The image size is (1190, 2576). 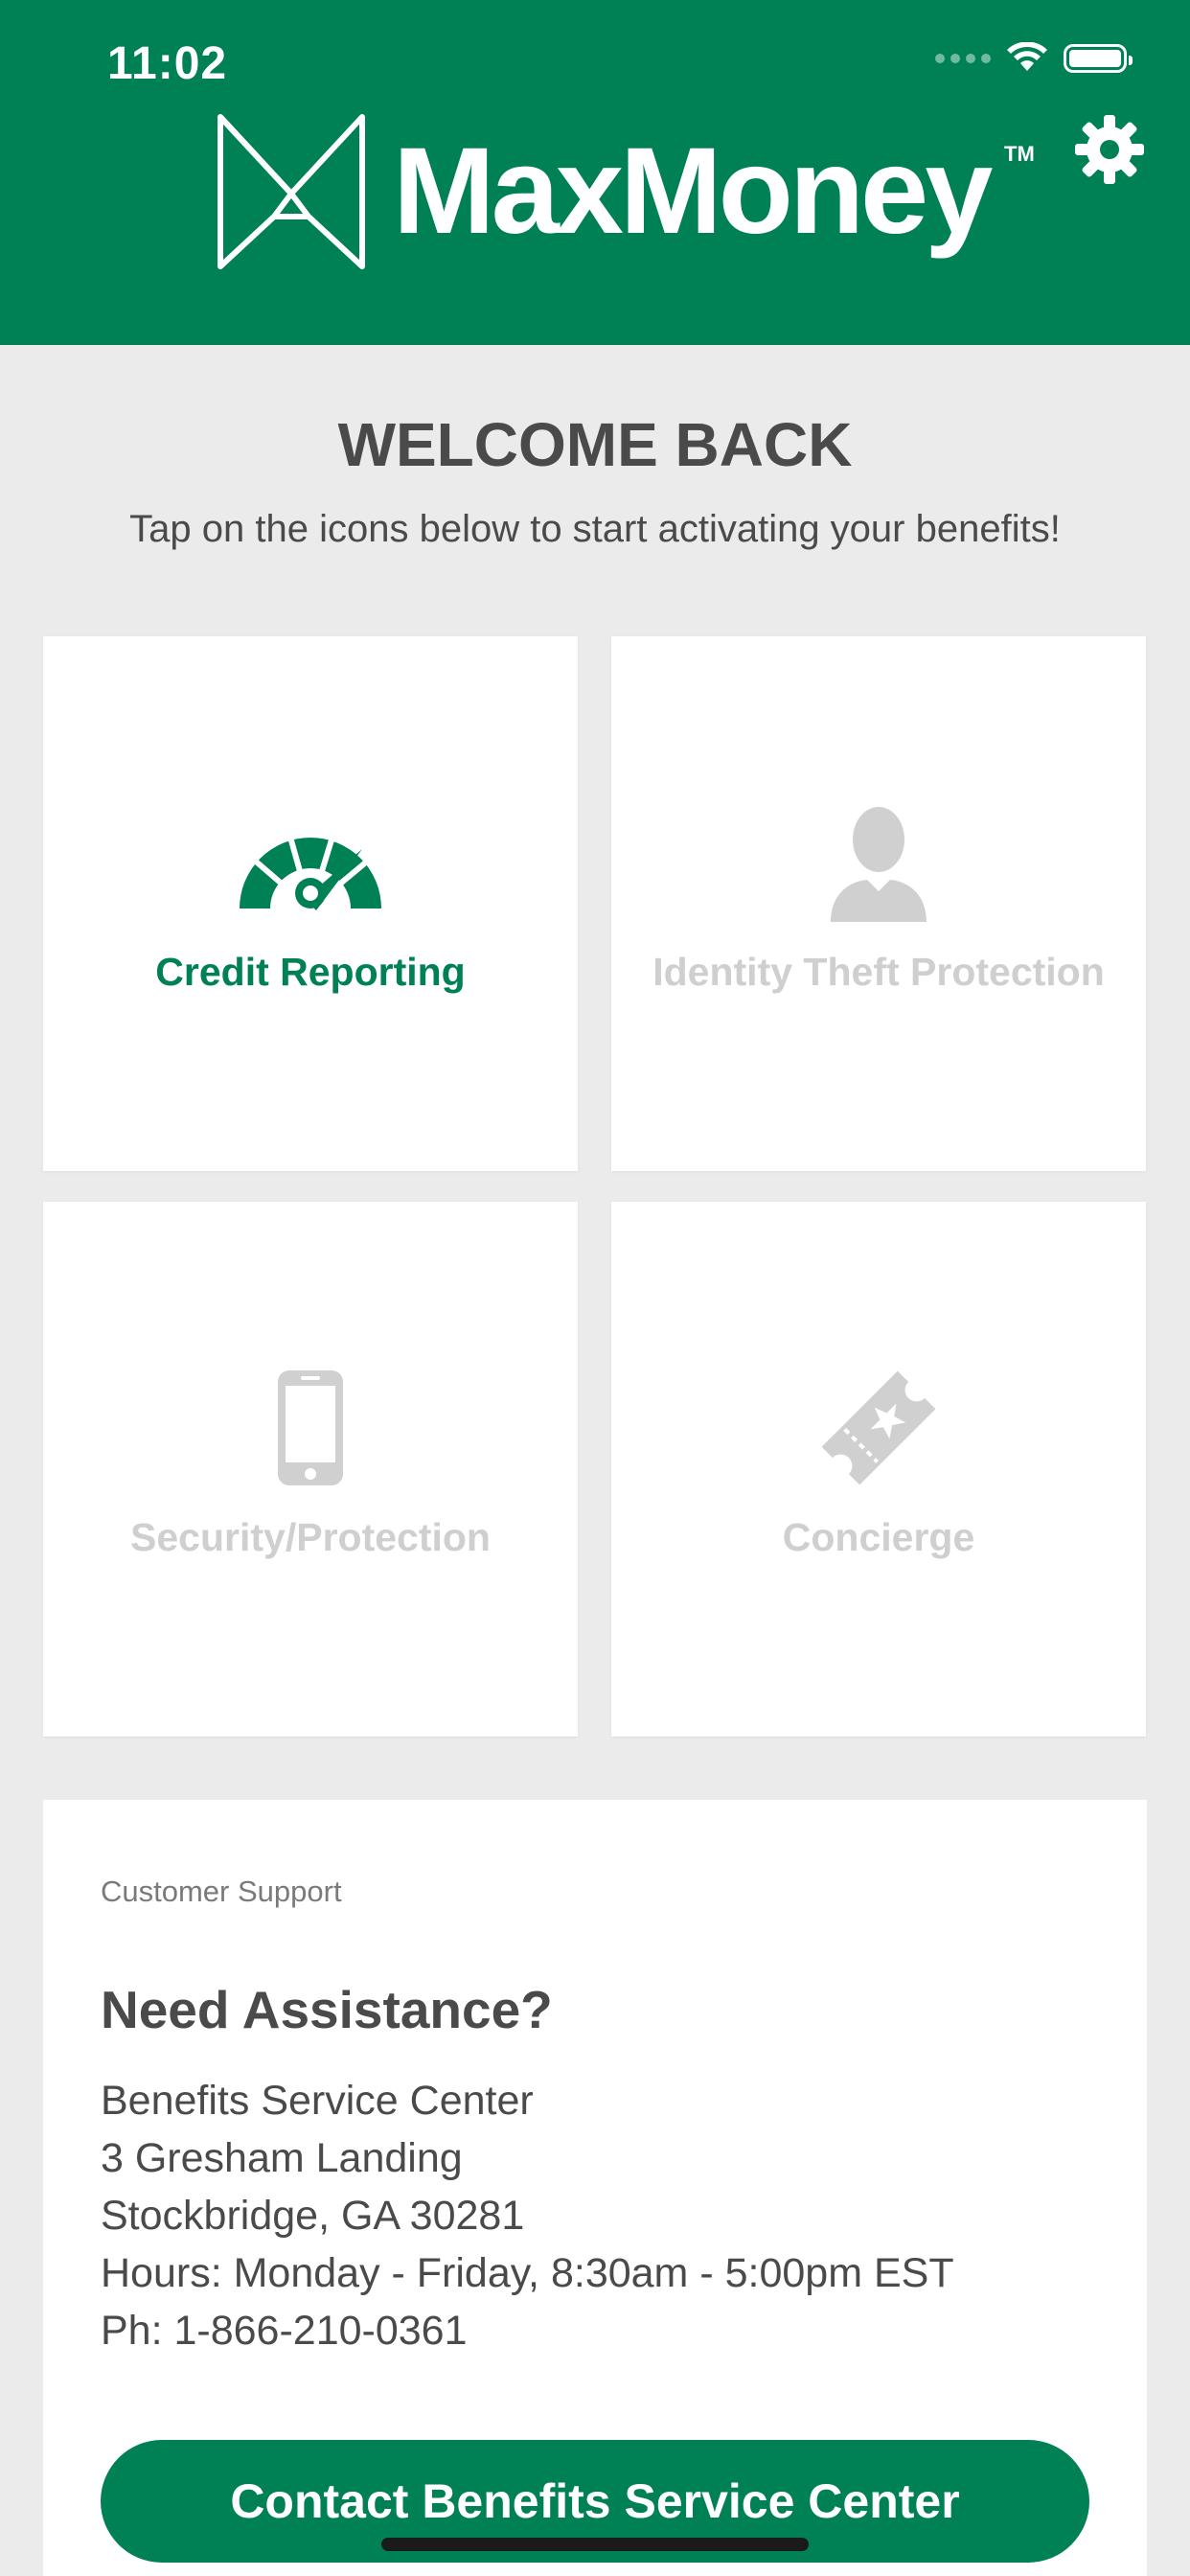 I want to click on tile-label: Concierge, so click(x=879, y=1537).